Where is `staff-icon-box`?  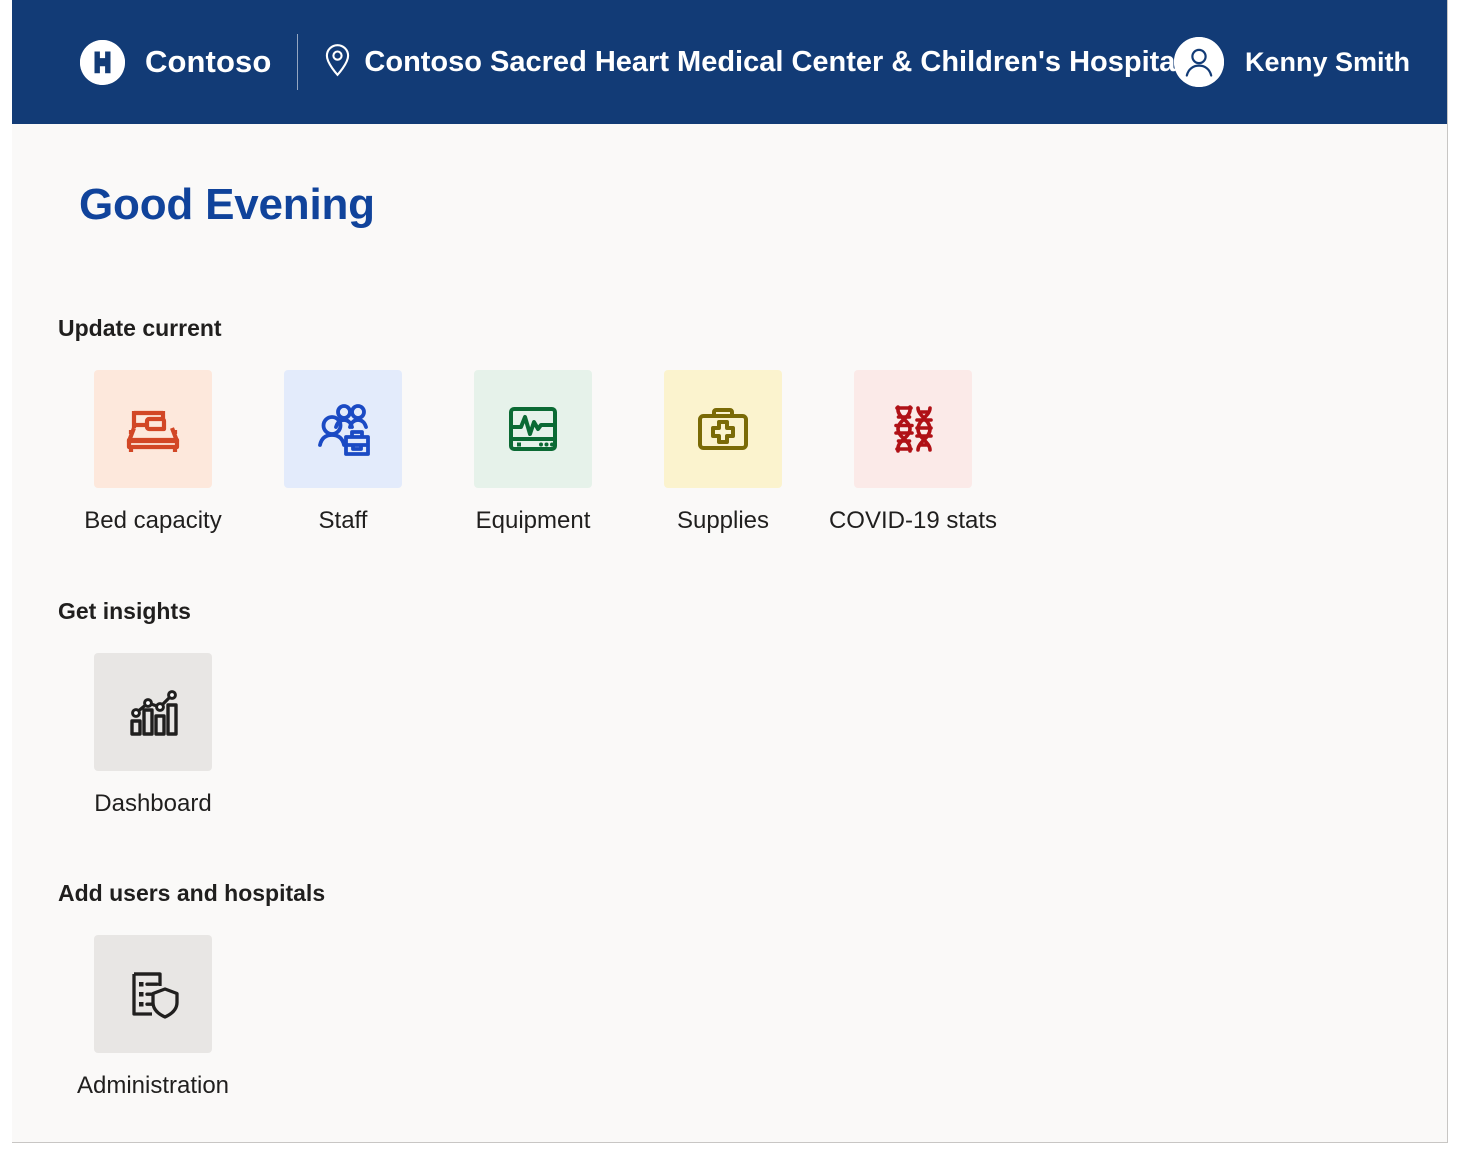
staff-icon-box is located at coordinates (343, 429).